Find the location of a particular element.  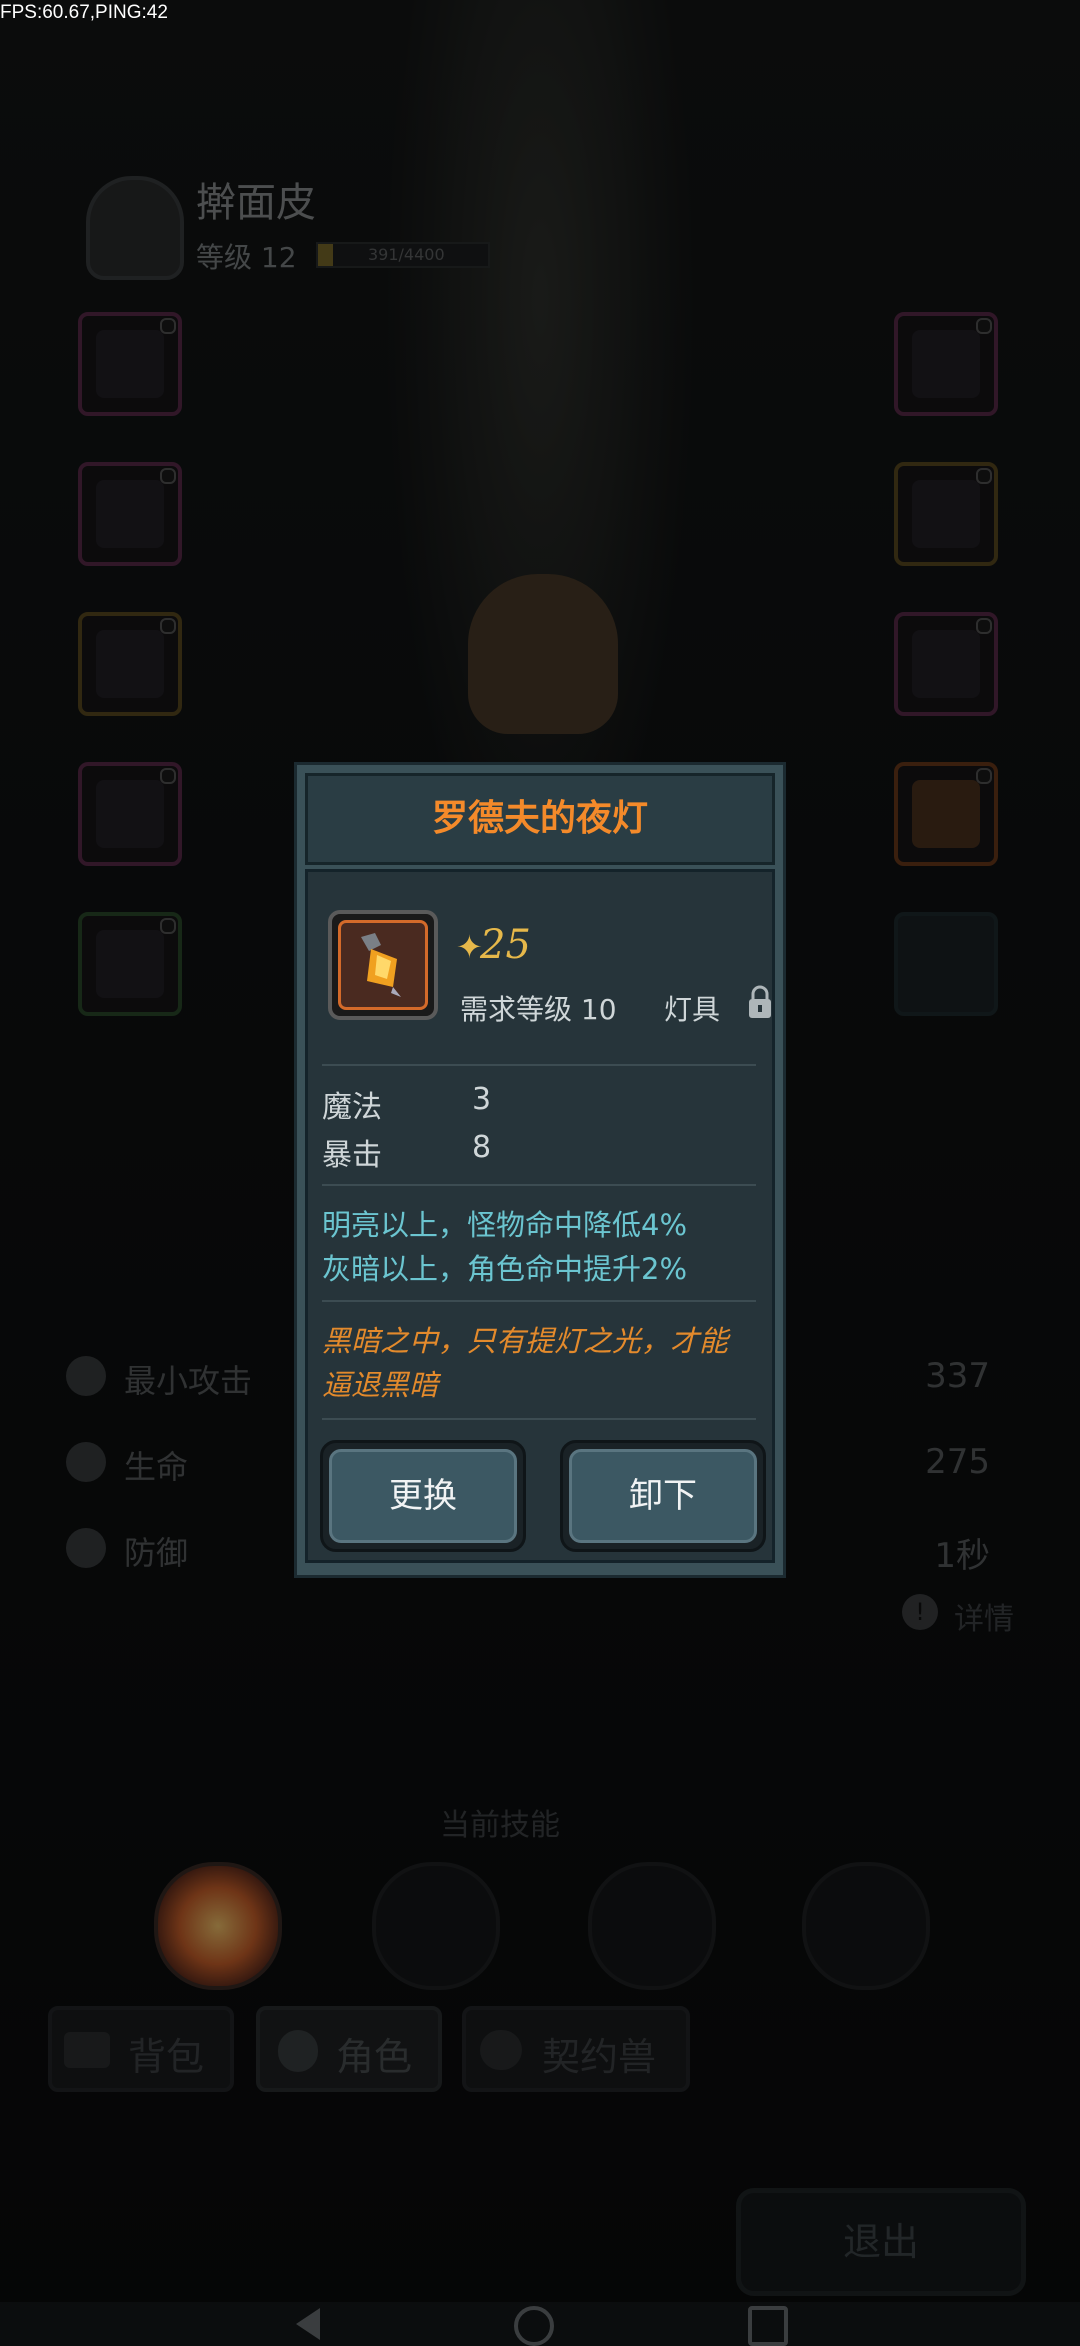

button-face: 卸下 is located at coordinates (663, 1496).